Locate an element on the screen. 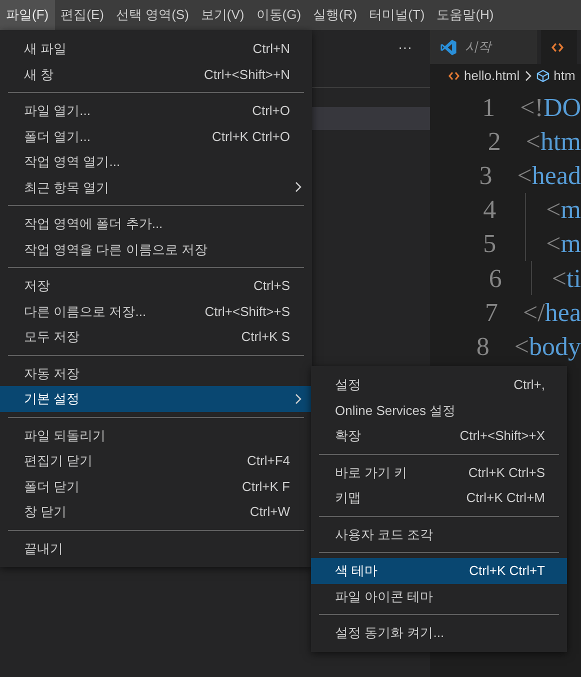 Image resolution: width=581 pixels, height=677 pixels. menu-bar-item: 편집(E) is located at coordinates (82, 15).